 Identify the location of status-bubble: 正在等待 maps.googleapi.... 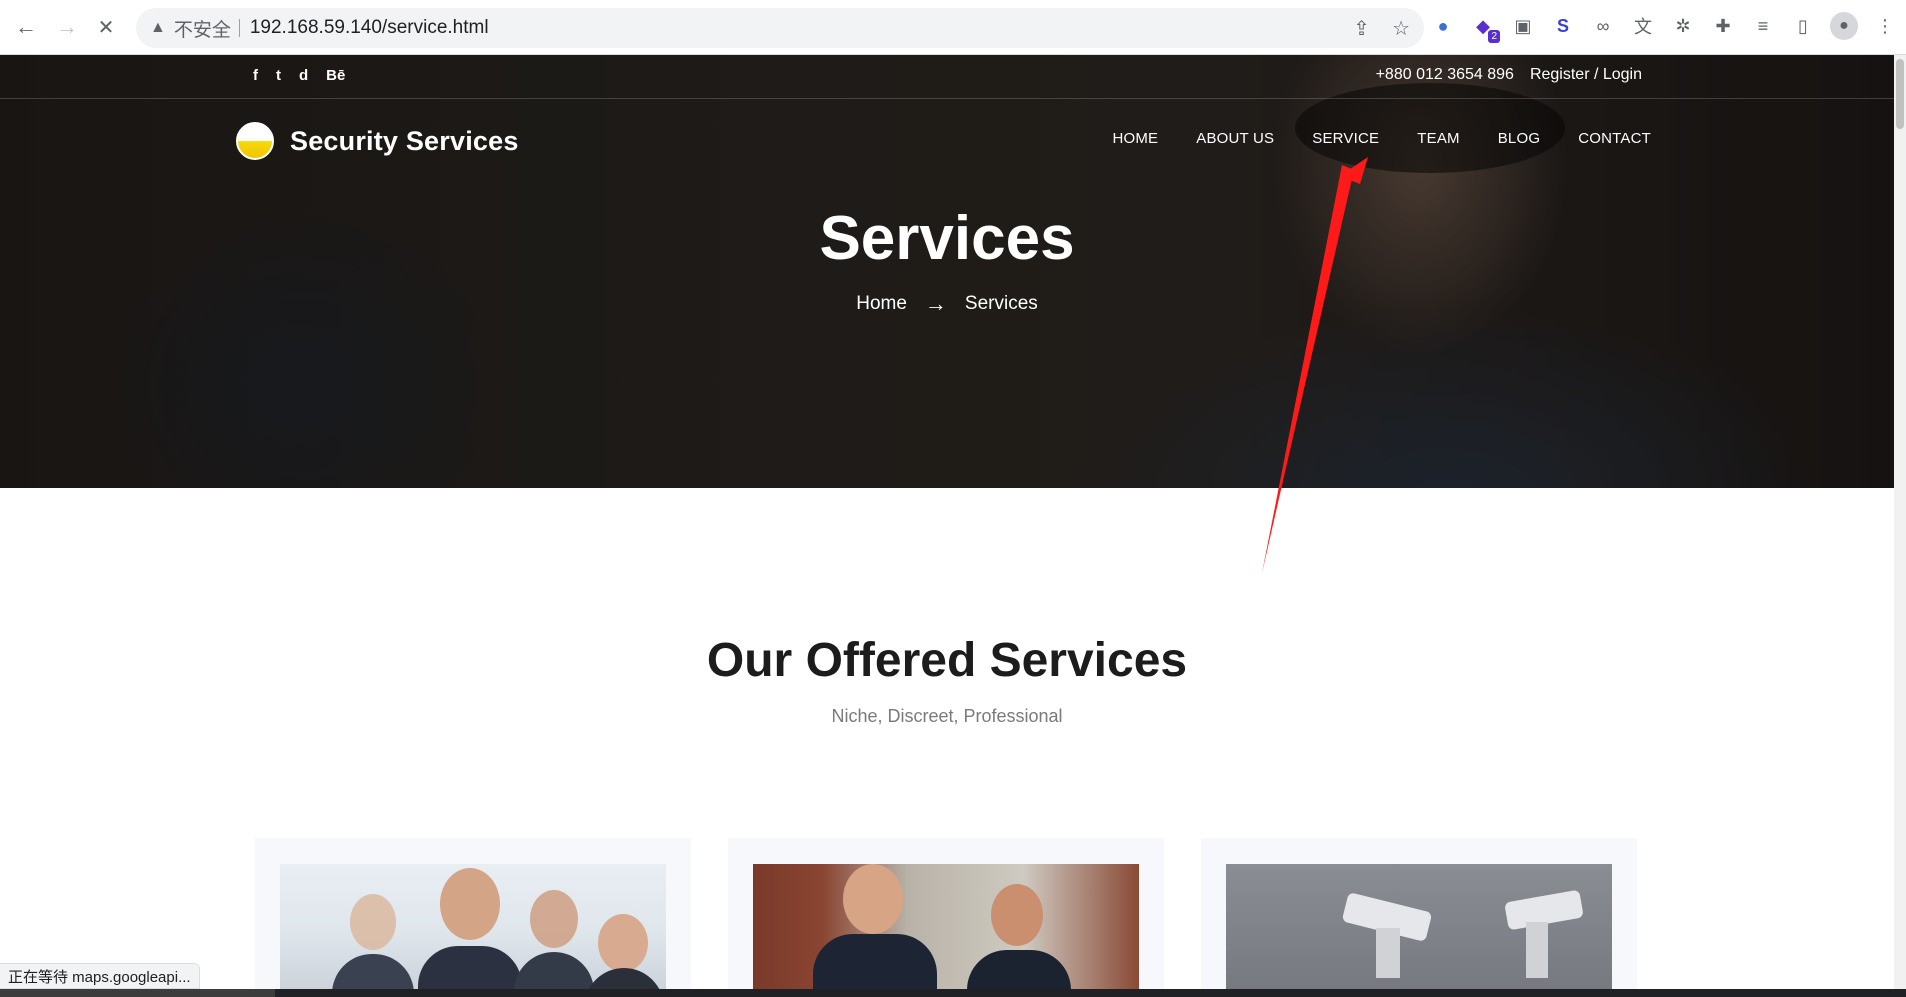
(100, 976).